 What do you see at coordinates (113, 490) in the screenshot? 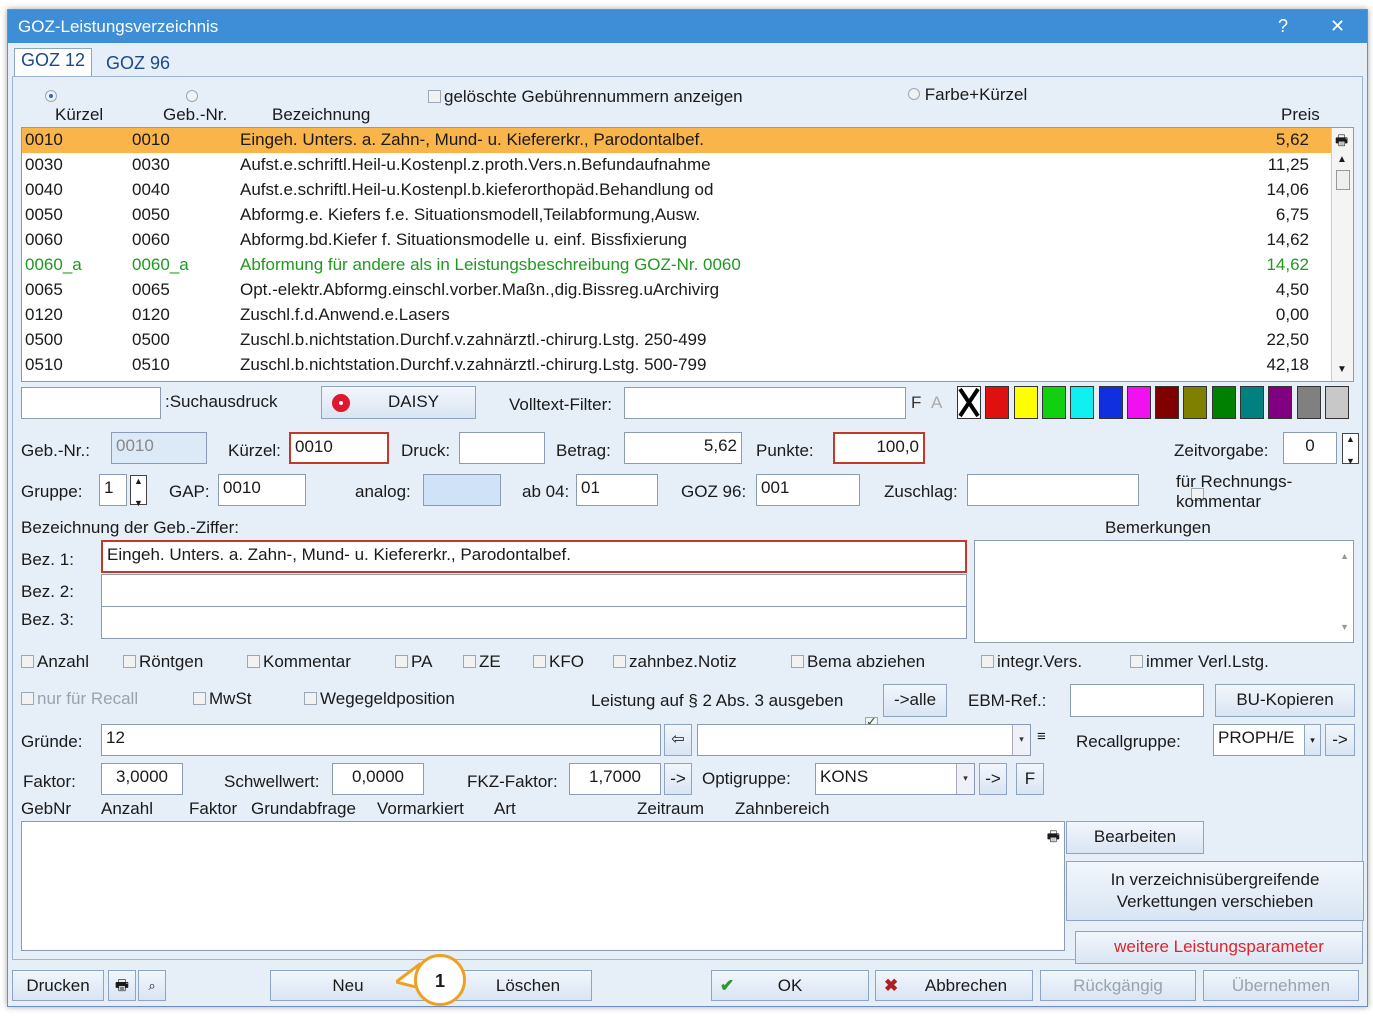
I see `gruppe-input: 1` at bounding box center [113, 490].